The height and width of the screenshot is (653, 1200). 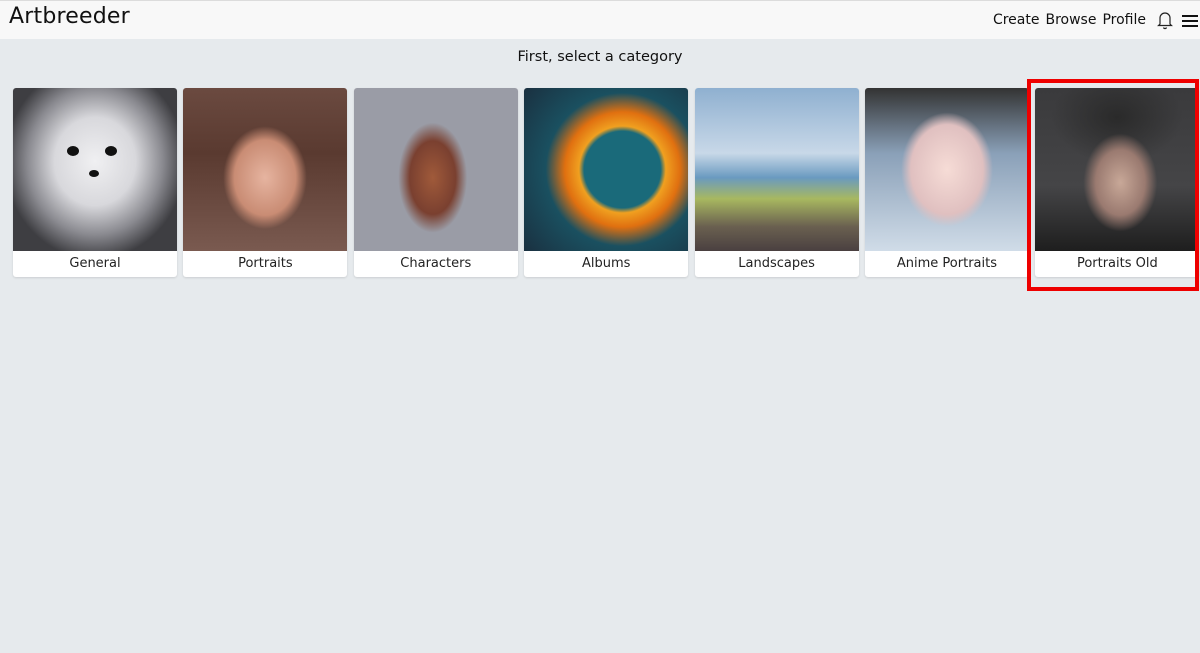 I want to click on category-card-general: General, so click(x=95, y=182).